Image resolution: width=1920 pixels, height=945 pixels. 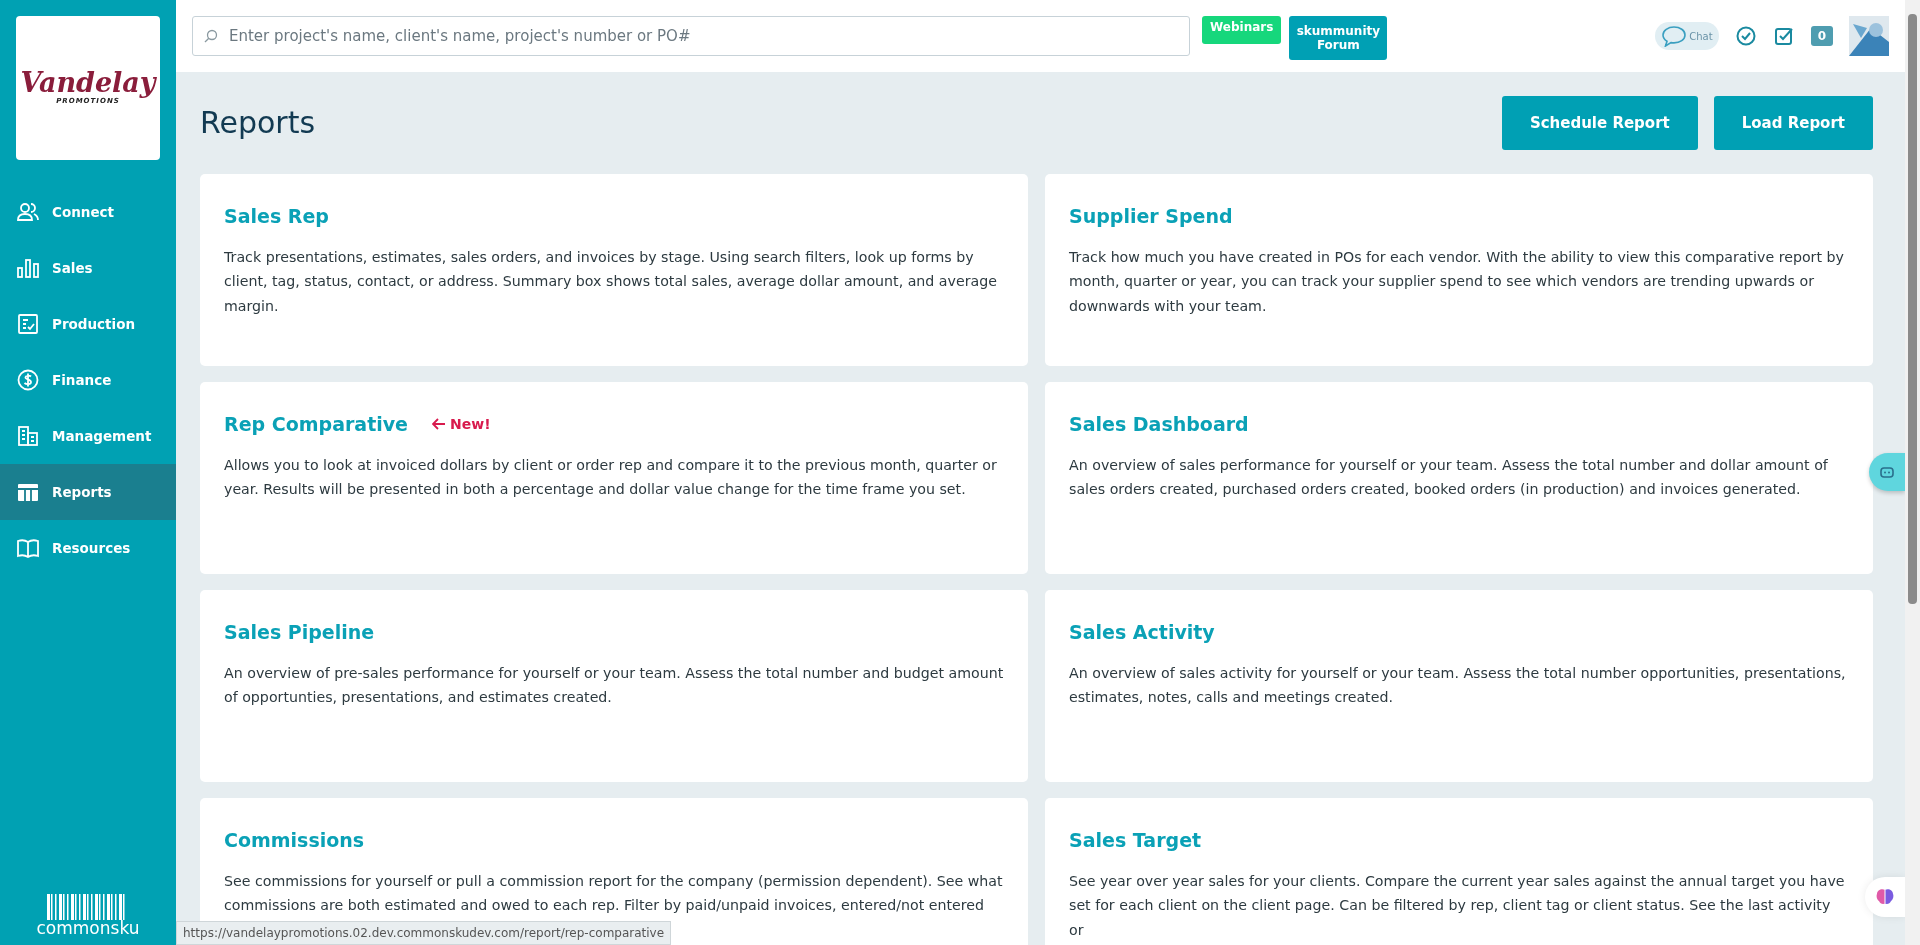 I want to click on card-description: An overview of sales activity for yourself or your team. Assess the total number opportunities, presentations, estimates, notes, calls and meetings created., so click(x=1458, y=685).